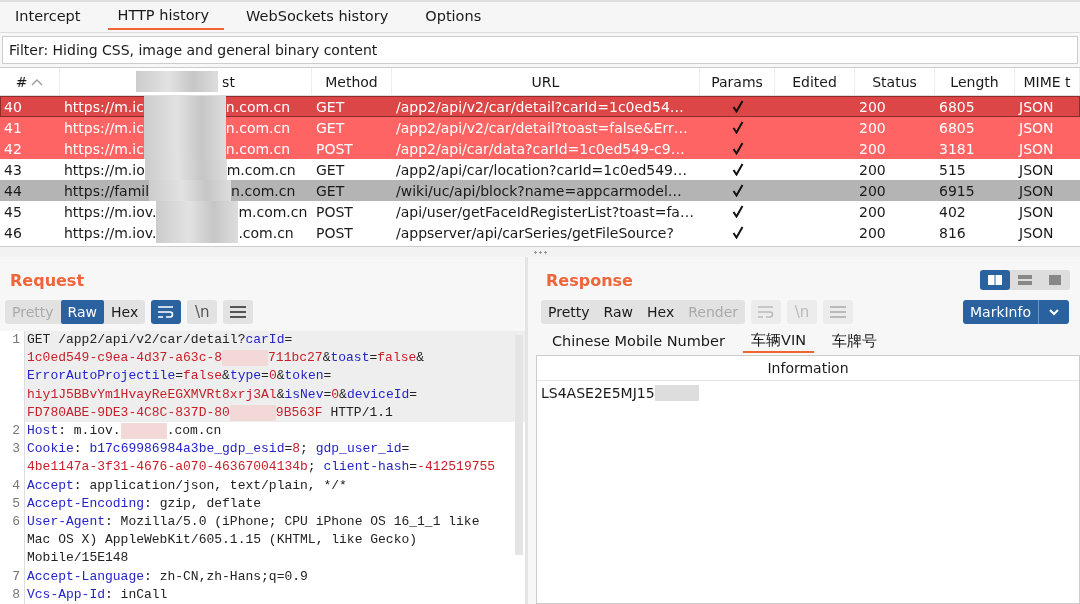  I want to click on code-text: ErrorAutoProjectile=false&type=0&token=, so click(179, 376).